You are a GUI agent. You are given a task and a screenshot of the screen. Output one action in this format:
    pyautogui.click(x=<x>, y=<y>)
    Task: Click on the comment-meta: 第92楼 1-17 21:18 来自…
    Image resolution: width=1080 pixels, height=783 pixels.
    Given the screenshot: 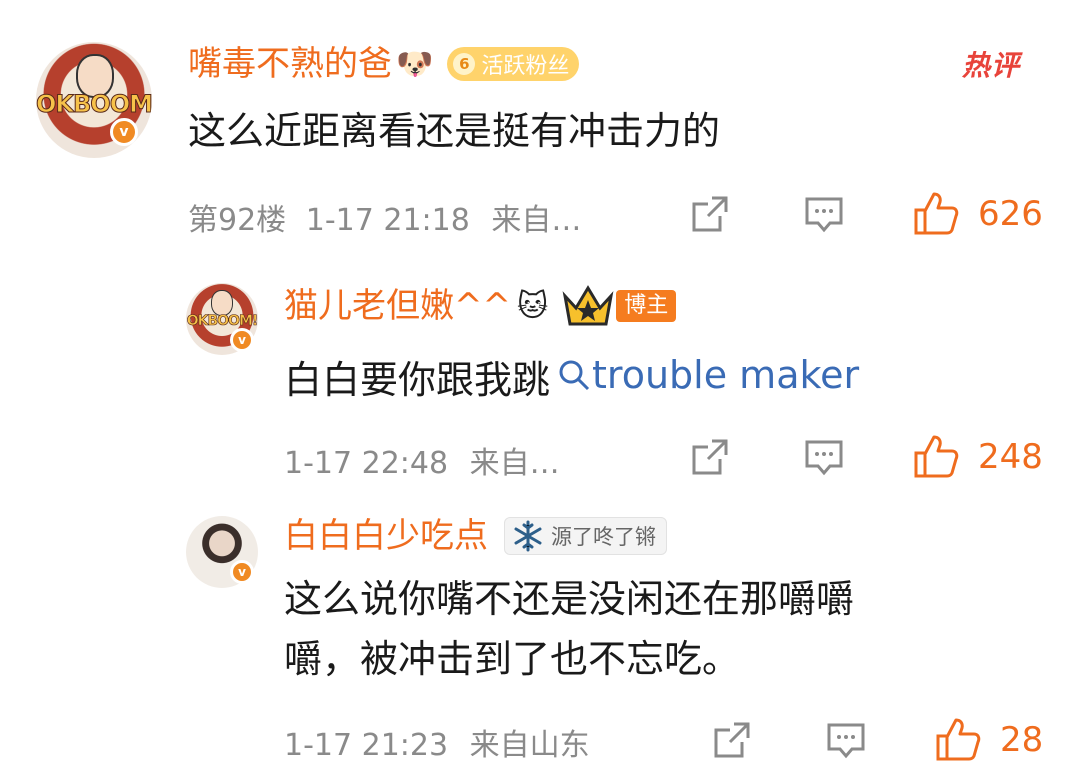 What is the action you would take?
    pyautogui.click(x=384, y=217)
    